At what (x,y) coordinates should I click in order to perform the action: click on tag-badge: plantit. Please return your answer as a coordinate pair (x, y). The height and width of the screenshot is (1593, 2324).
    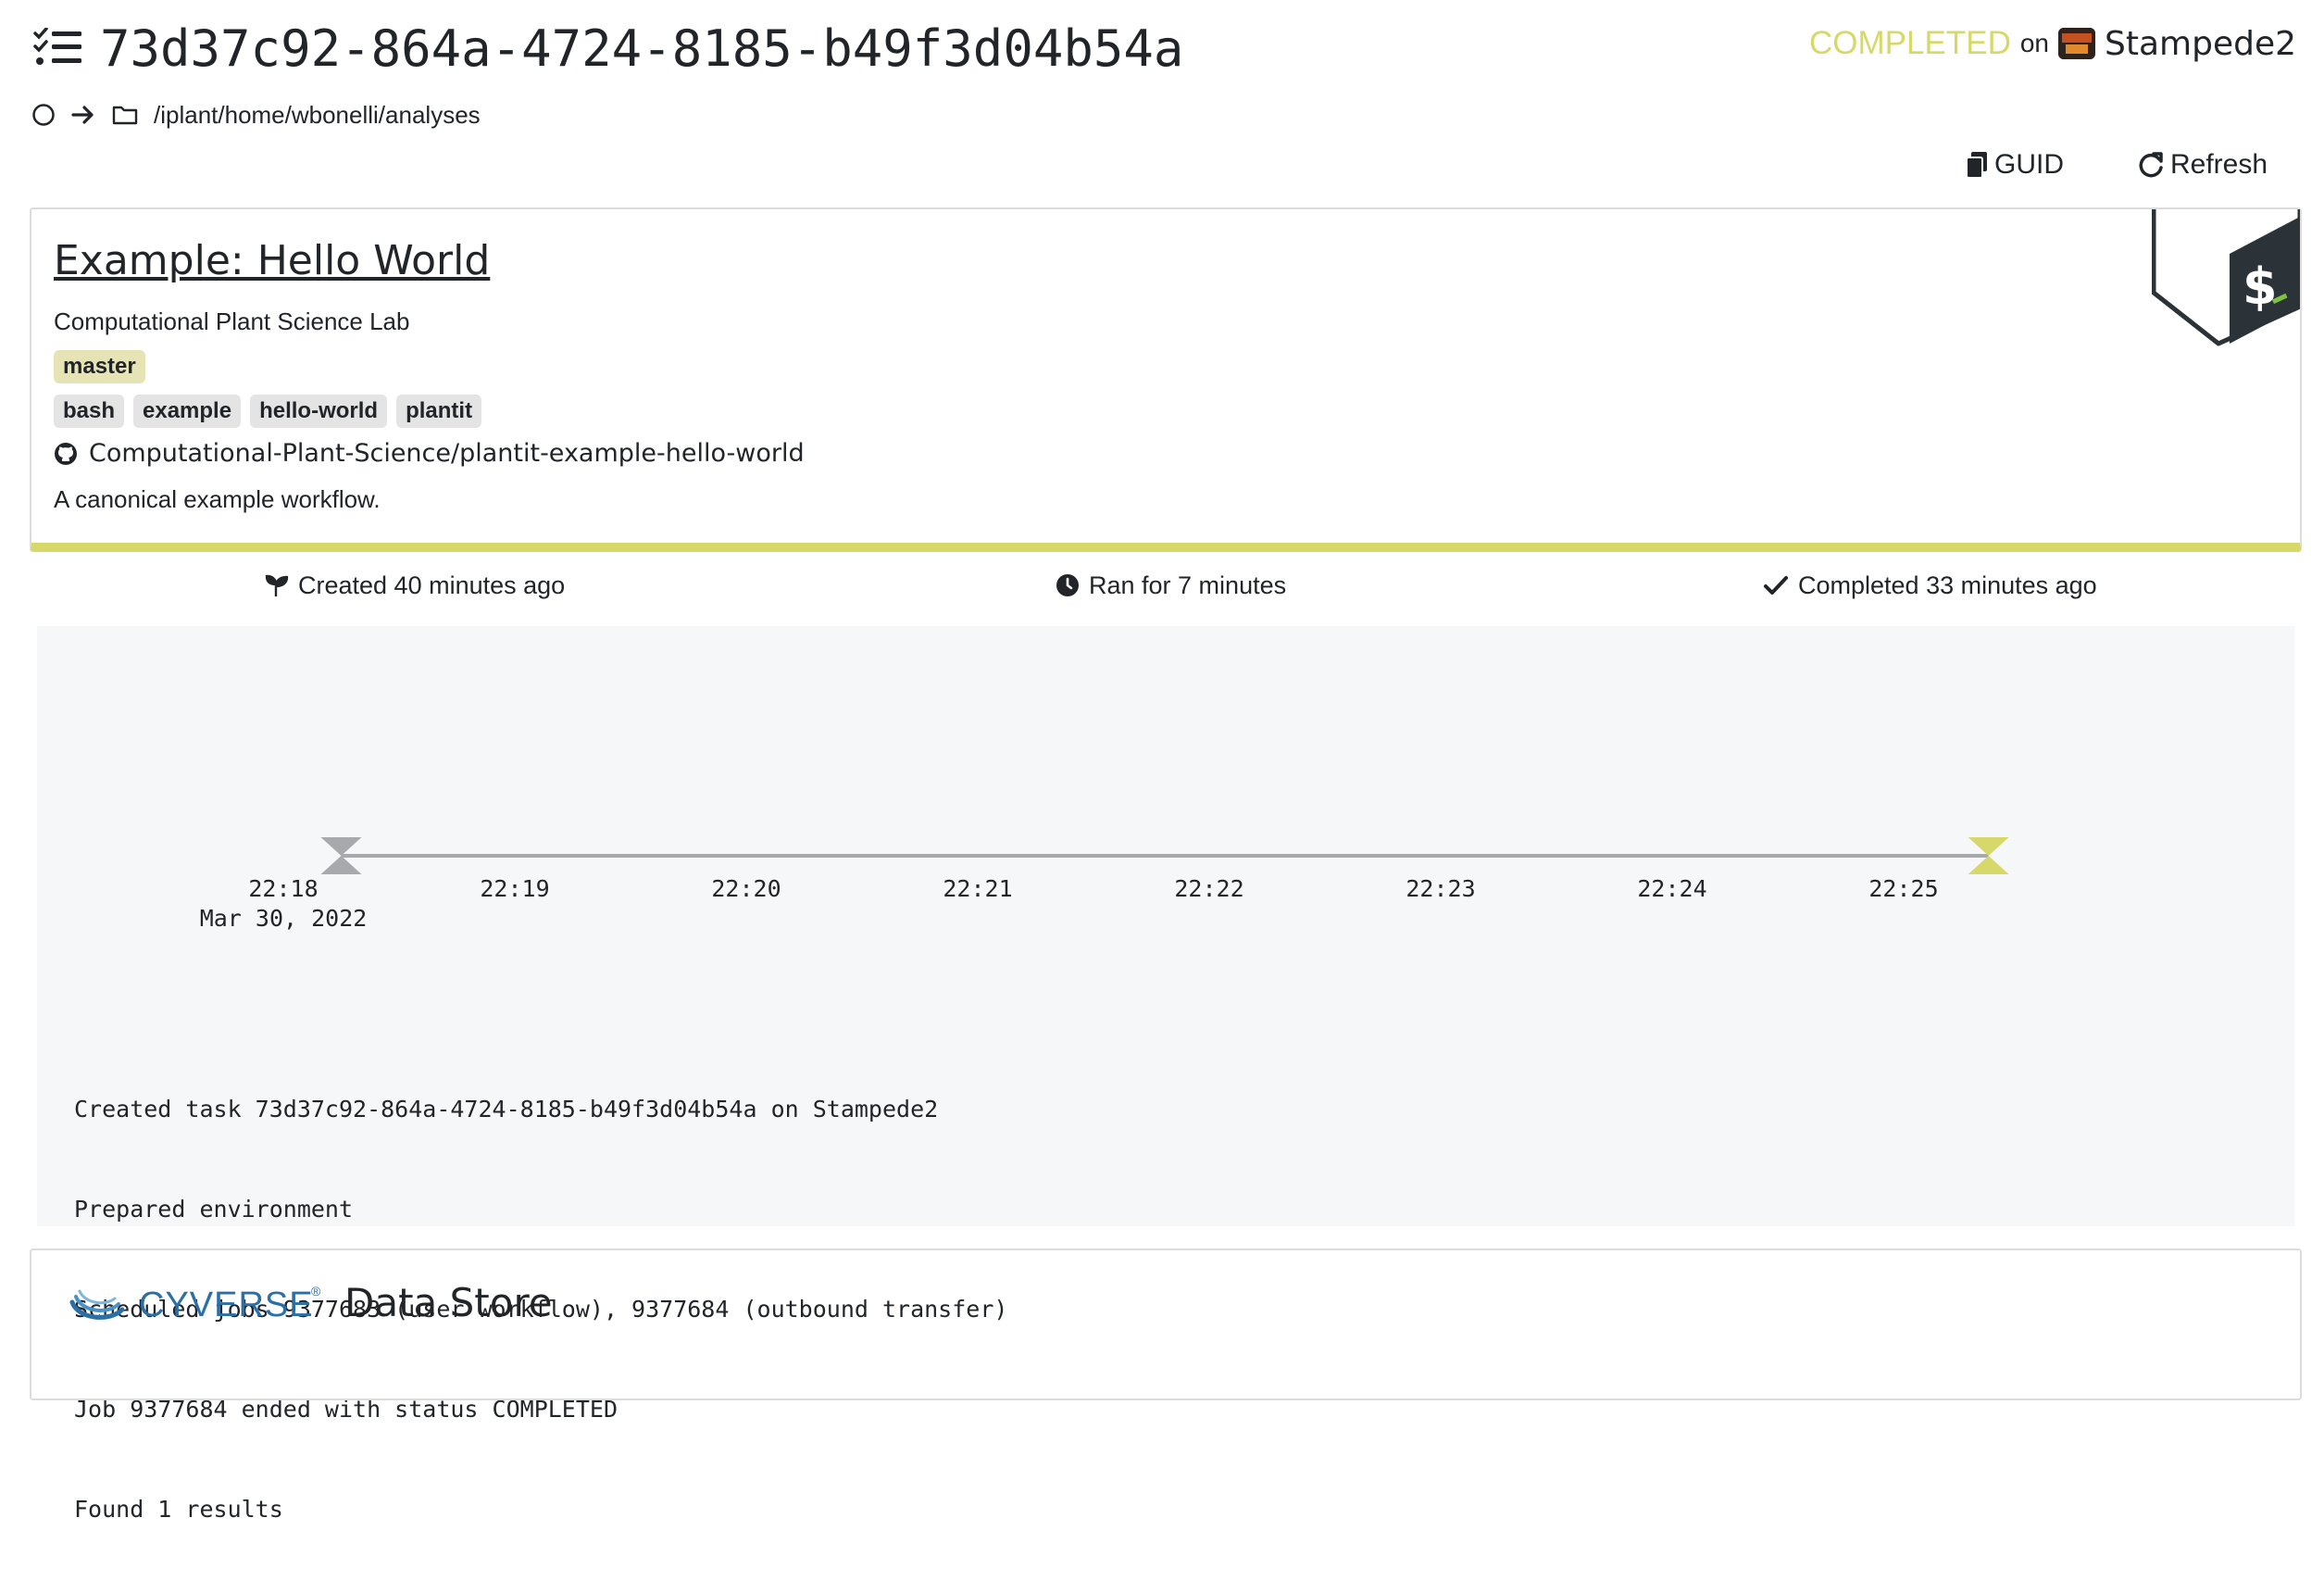
    Looking at the image, I should click on (439, 411).